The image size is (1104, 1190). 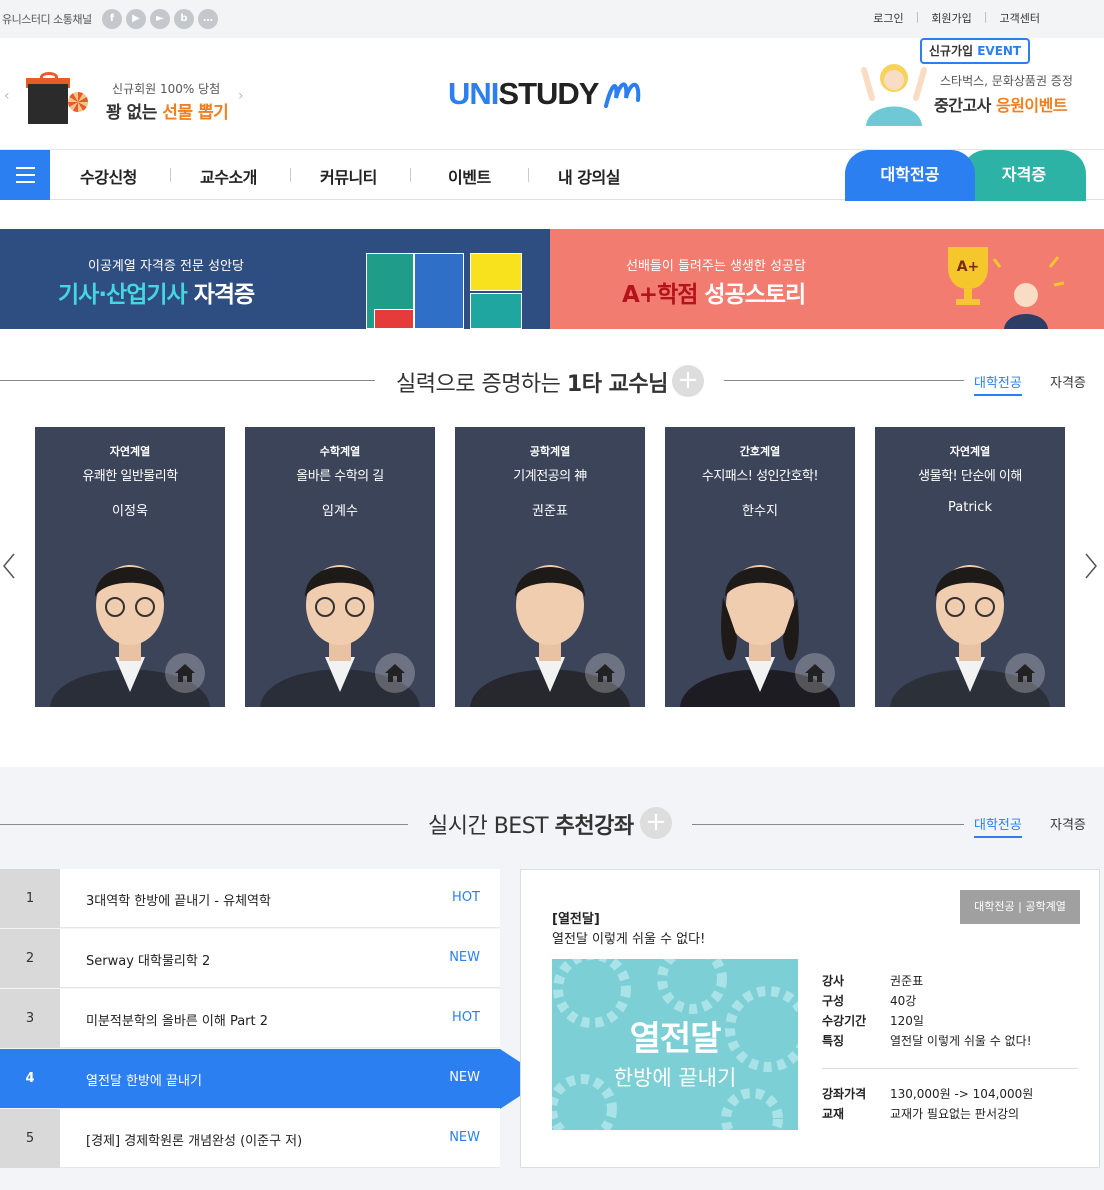 What do you see at coordinates (1006, 80) in the screenshot?
I see `event-subtitle: 스타벅스, 문화상품권 증정` at bounding box center [1006, 80].